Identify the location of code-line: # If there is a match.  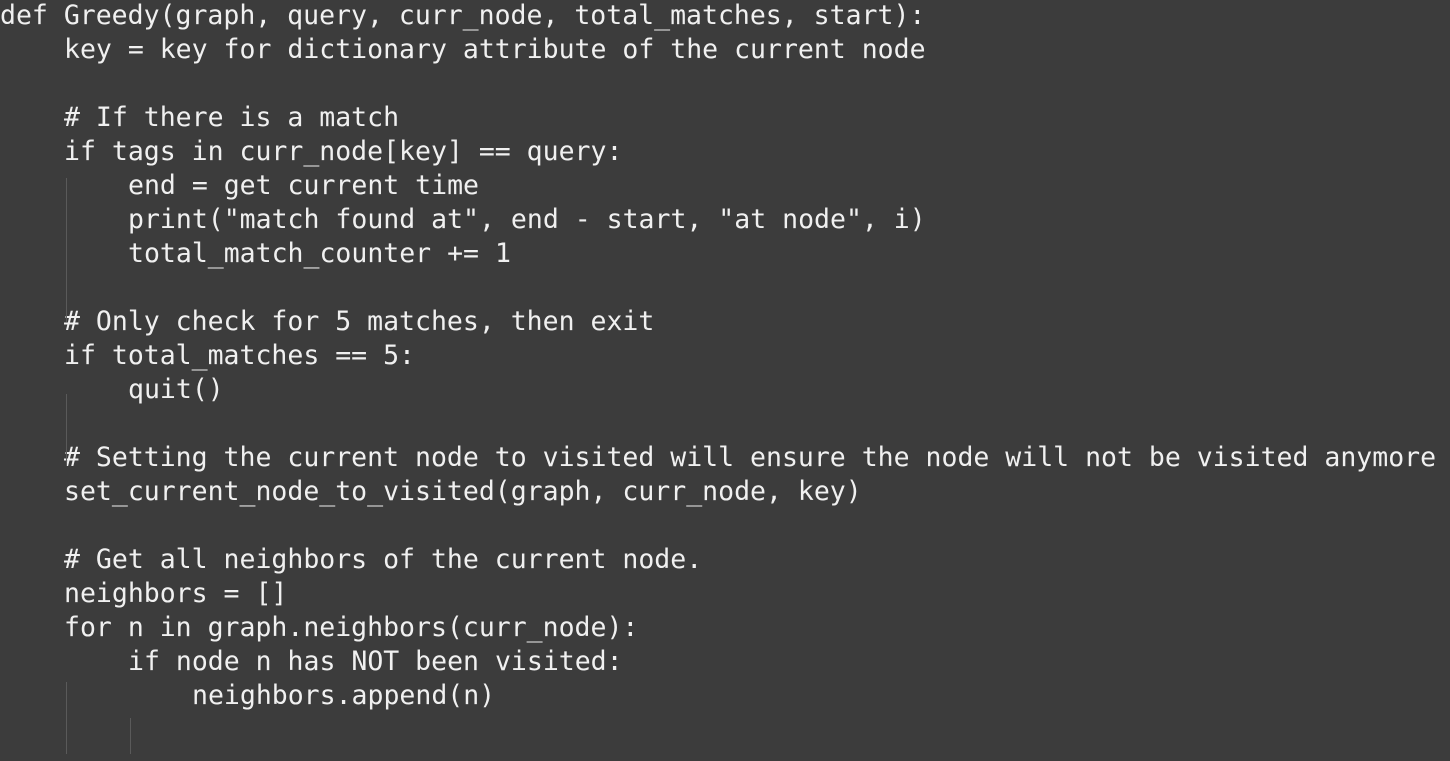
(232, 117).